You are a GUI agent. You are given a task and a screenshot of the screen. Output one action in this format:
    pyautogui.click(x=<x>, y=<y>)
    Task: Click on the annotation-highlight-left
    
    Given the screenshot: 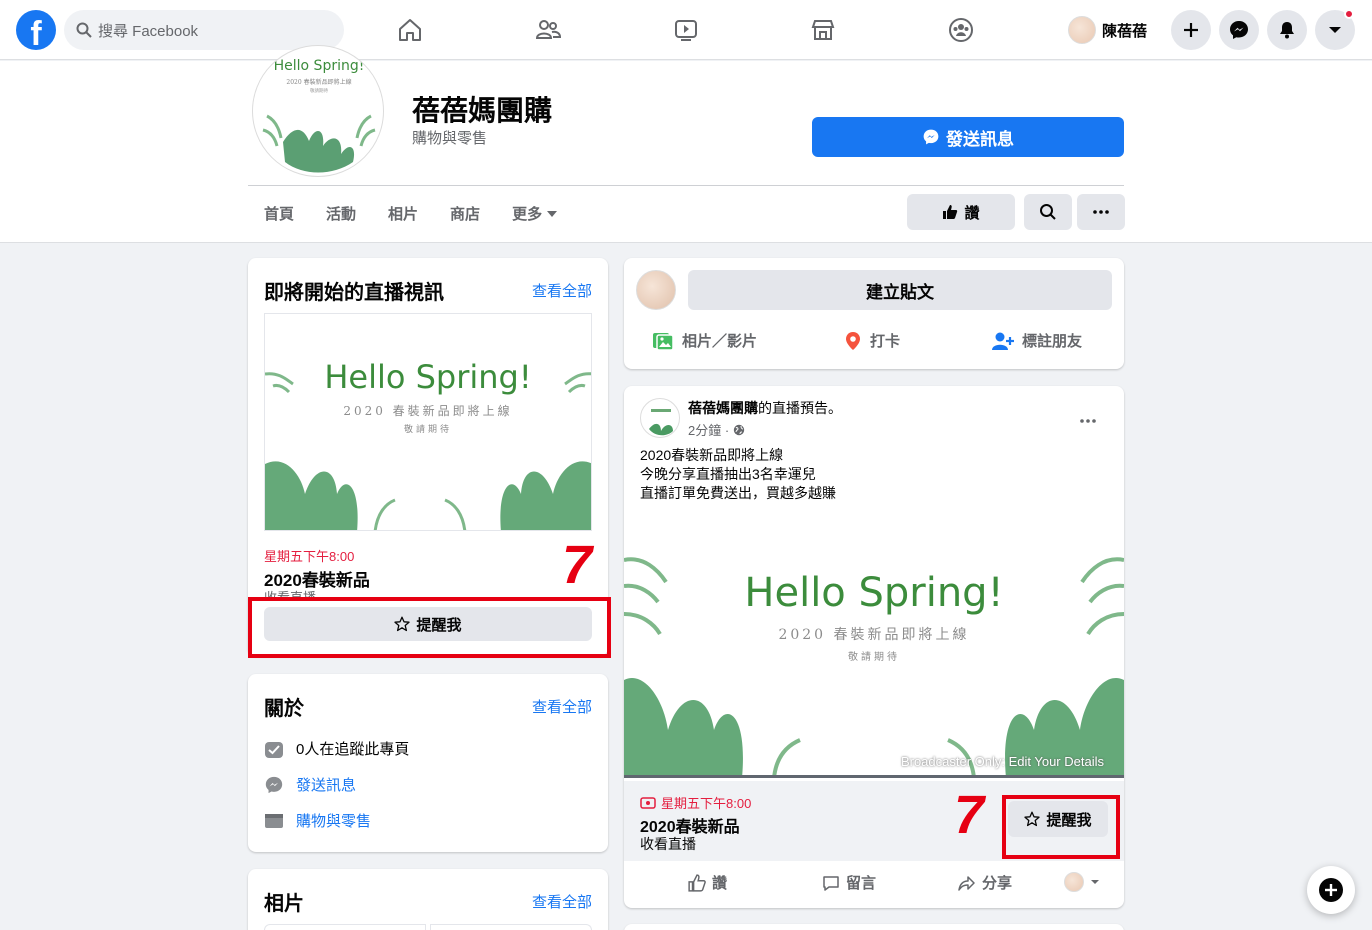 What is the action you would take?
    pyautogui.click(x=429, y=627)
    